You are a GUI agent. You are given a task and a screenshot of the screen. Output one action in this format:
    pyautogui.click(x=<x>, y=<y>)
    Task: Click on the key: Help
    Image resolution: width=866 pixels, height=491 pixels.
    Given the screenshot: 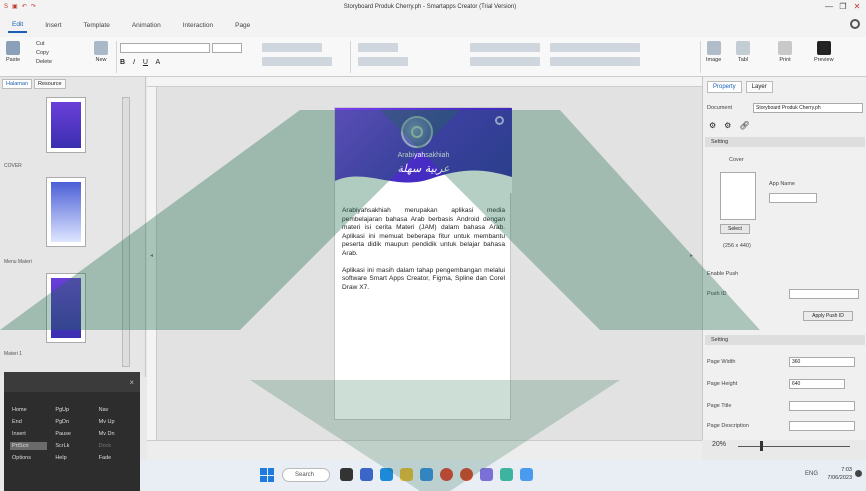 What is the action you would take?
    pyautogui.click(x=71, y=458)
    